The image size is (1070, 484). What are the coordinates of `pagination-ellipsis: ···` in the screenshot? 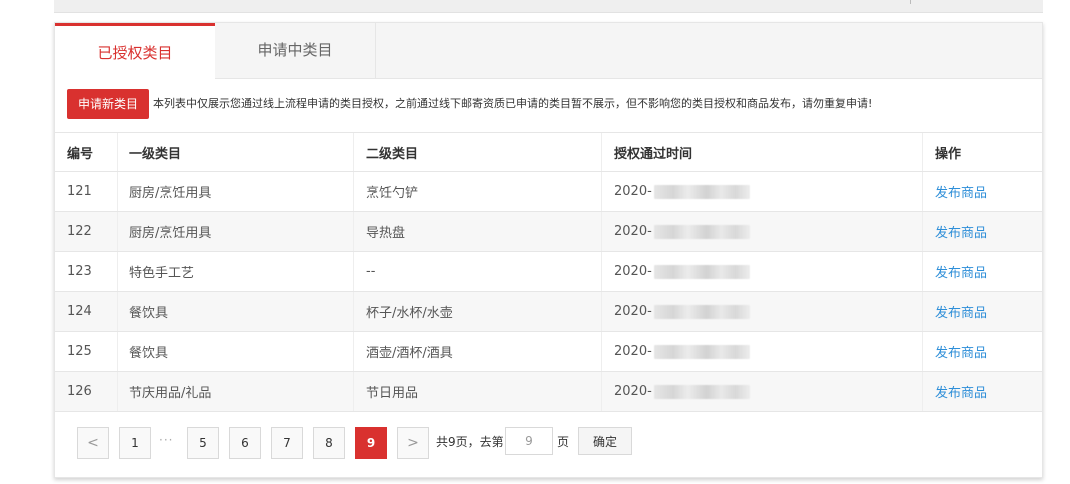 It's located at (166, 440).